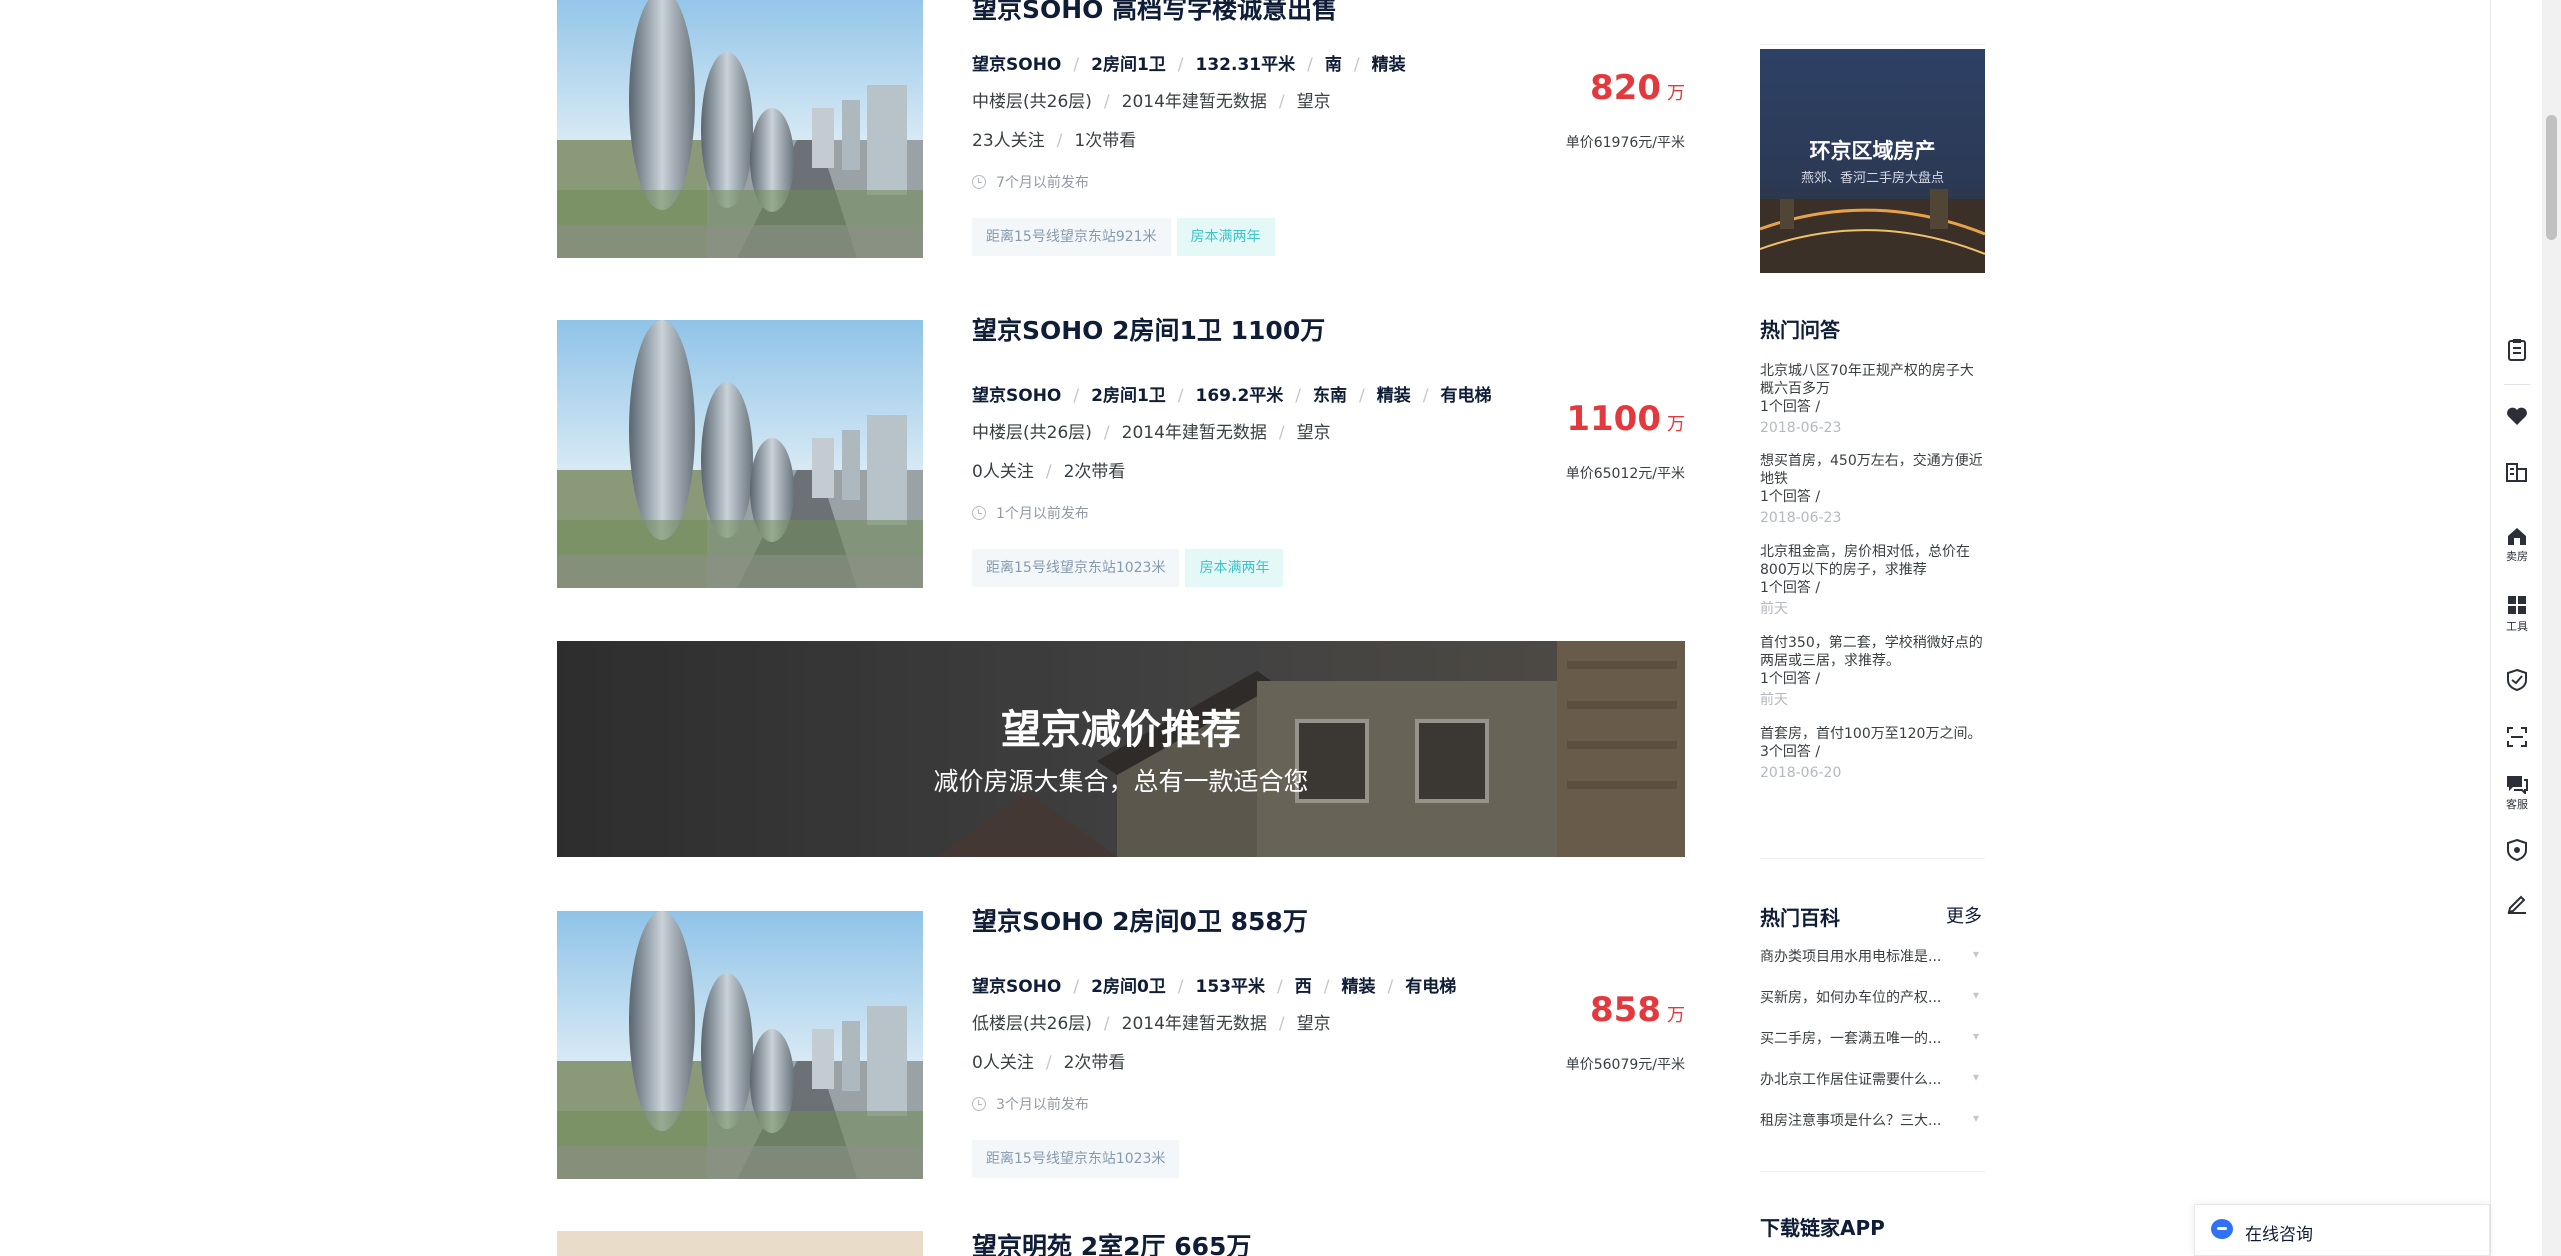 The image size is (2561, 1256). Describe the element at coordinates (1637, 88) in the screenshot. I see `total-price: 820 万` at that location.